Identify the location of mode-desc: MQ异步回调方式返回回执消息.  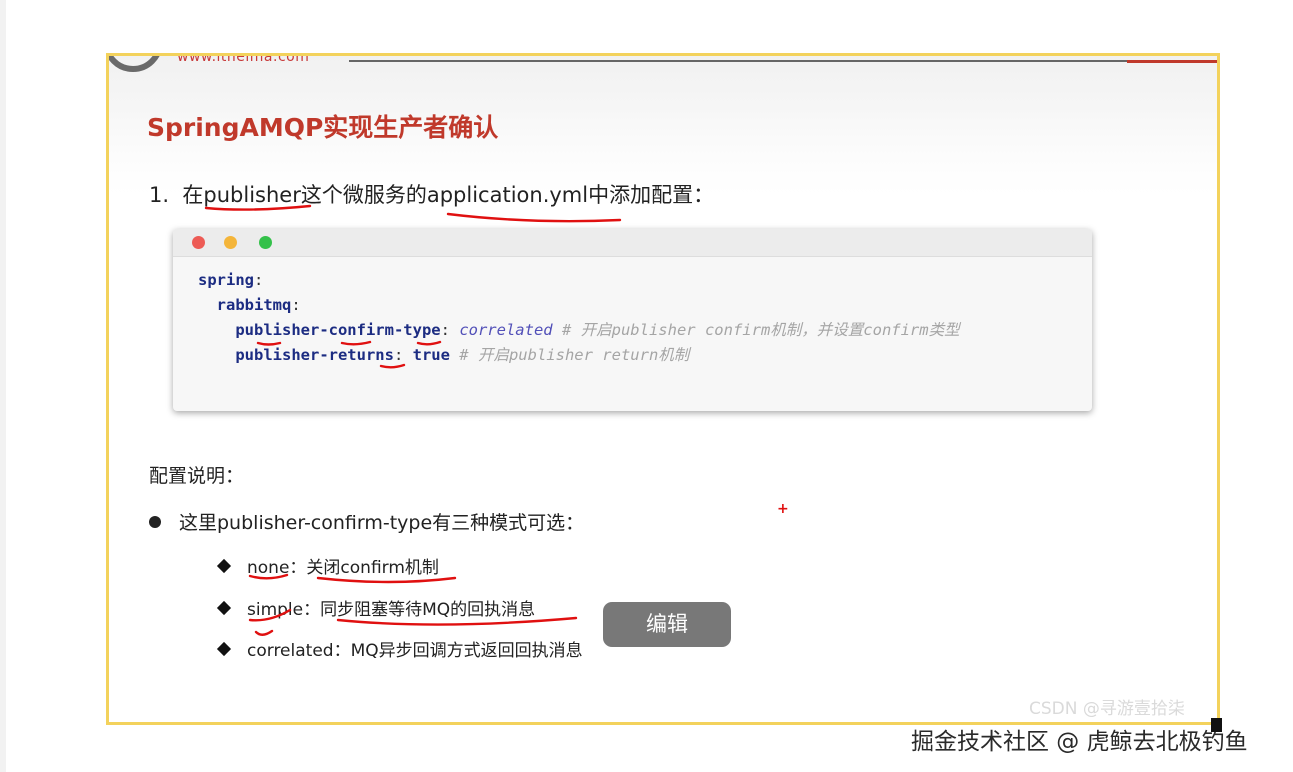
(466, 651).